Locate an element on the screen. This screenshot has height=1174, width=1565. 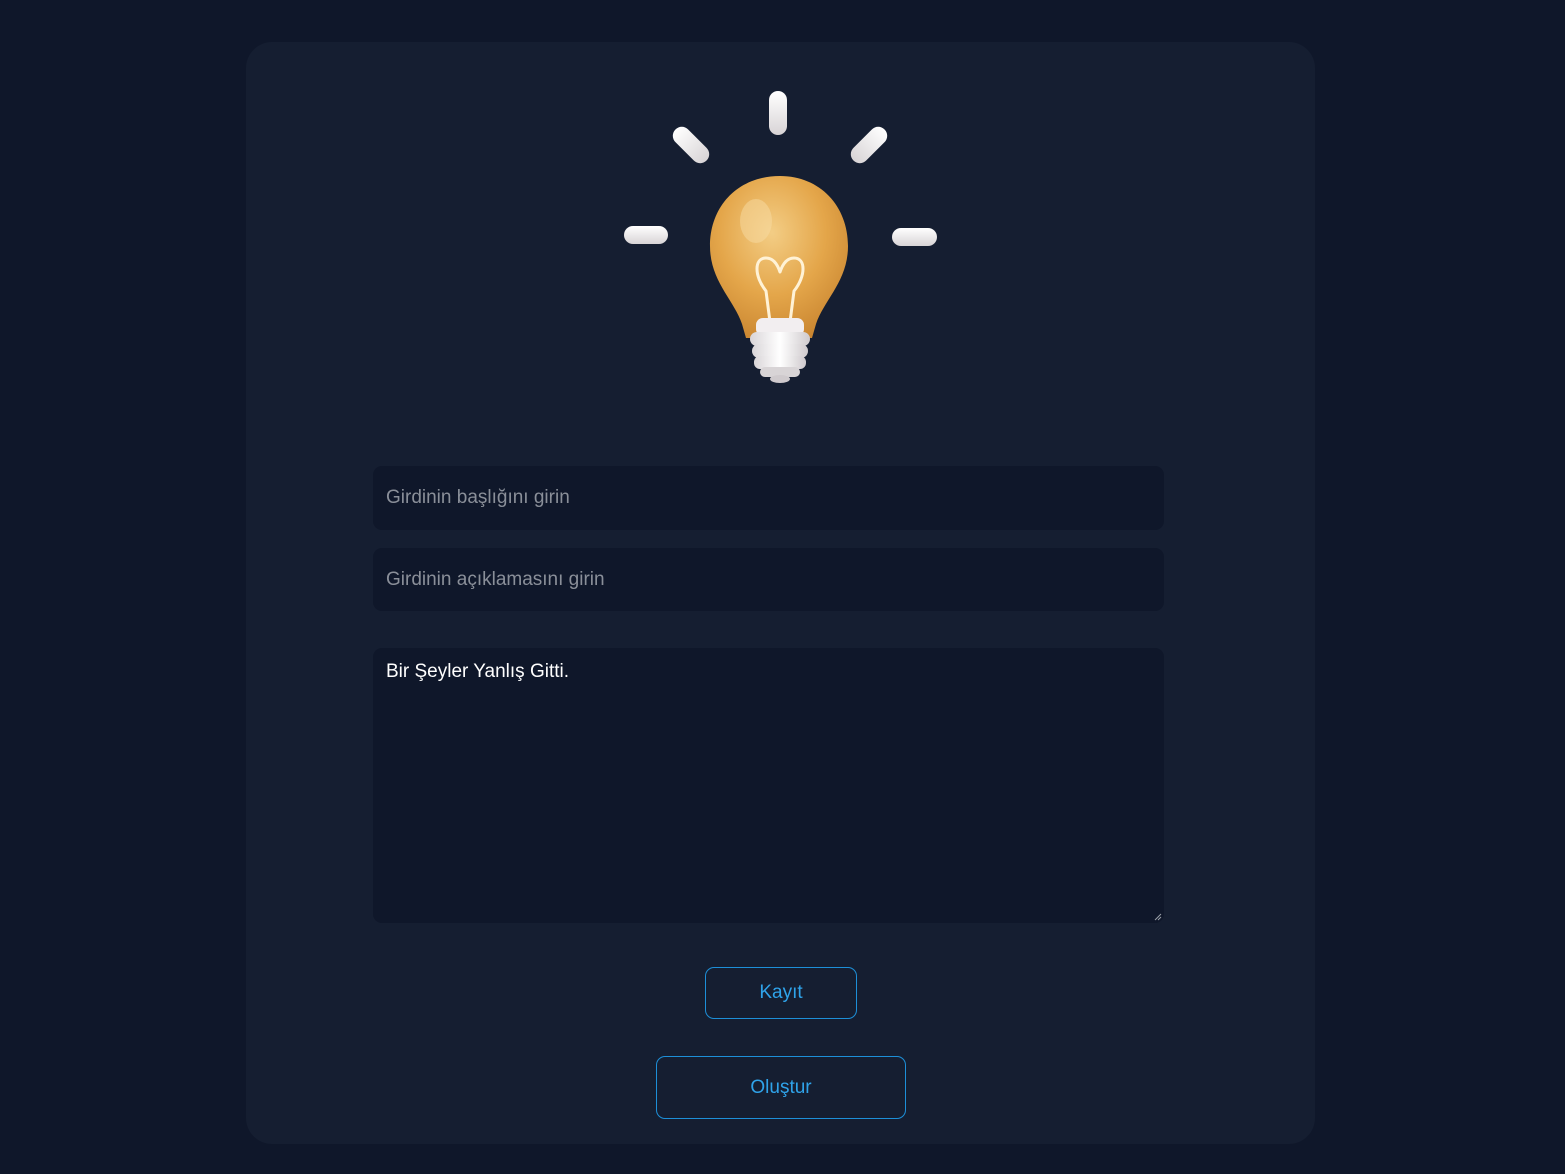
save-button: Kayıt is located at coordinates (781, 993).